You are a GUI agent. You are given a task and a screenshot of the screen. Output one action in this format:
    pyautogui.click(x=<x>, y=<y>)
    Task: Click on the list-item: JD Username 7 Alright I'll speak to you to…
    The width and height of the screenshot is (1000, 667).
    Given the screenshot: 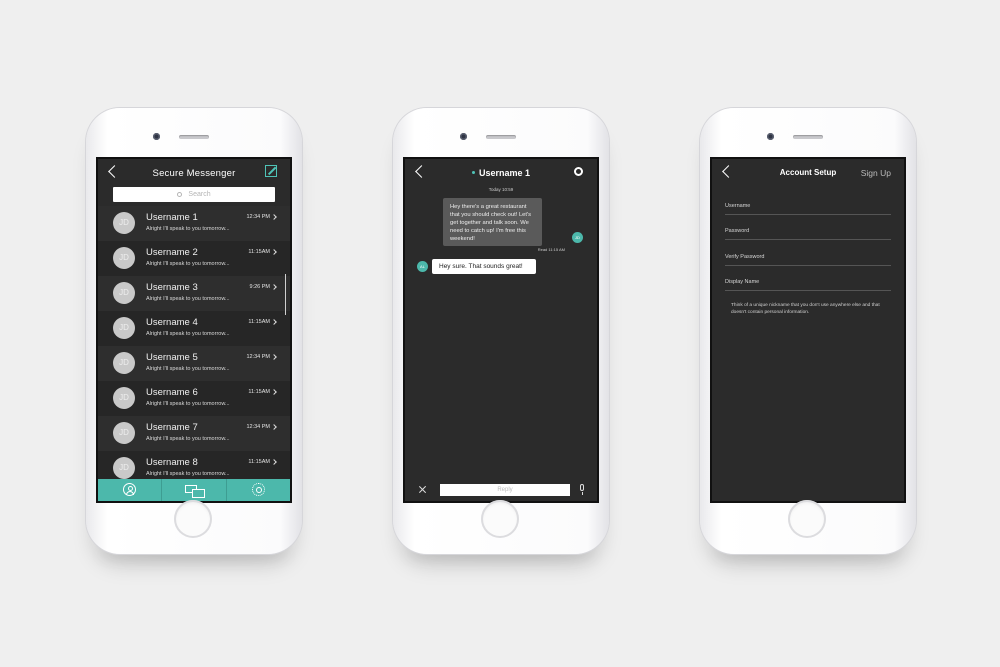 What is the action you would take?
    pyautogui.click(x=194, y=433)
    